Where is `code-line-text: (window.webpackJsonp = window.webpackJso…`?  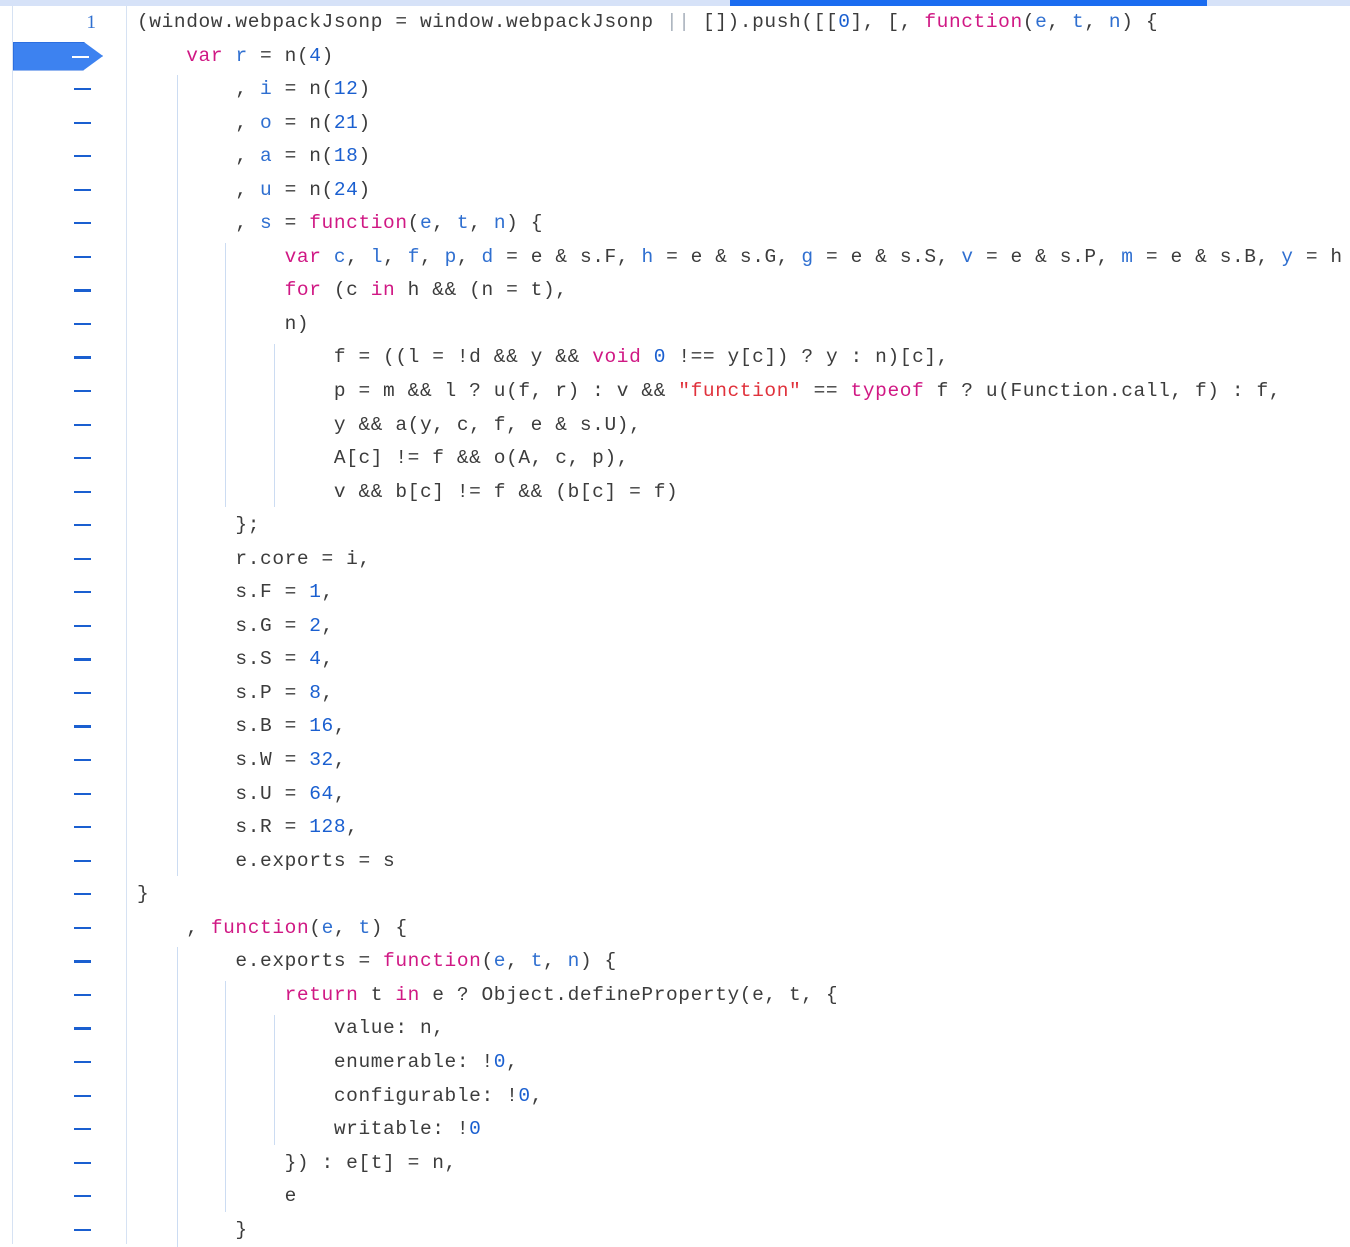 code-line-text: (window.webpackJsonp = window.webpackJso… is located at coordinates (647, 23).